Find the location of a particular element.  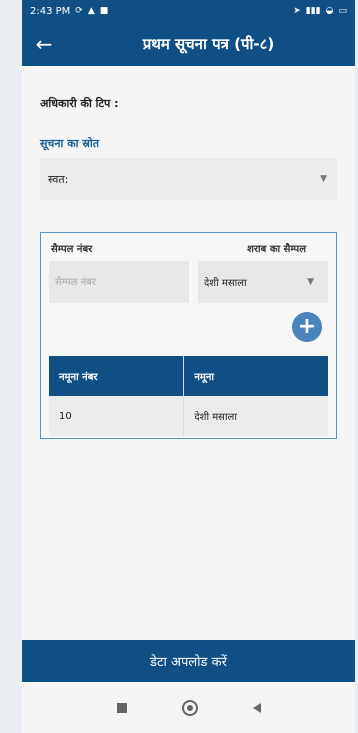

column-header-sample-number: नमूना नंबर is located at coordinates (116, 376).